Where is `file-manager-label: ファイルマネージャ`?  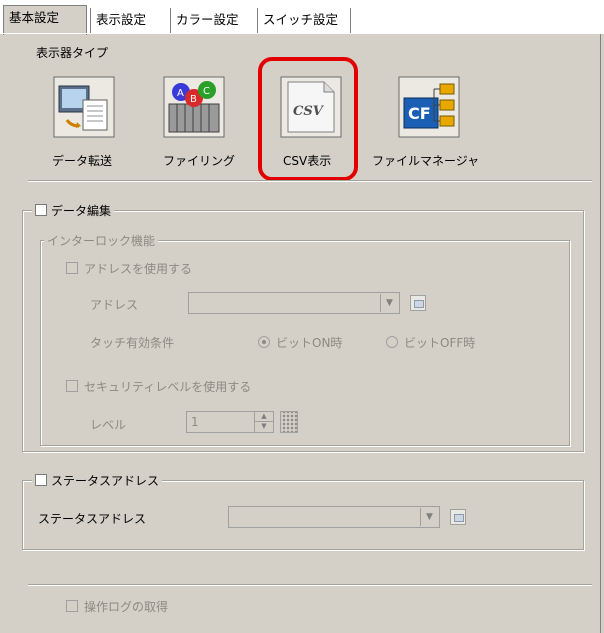 file-manager-label: ファイルマネージャ is located at coordinates (426, 161).